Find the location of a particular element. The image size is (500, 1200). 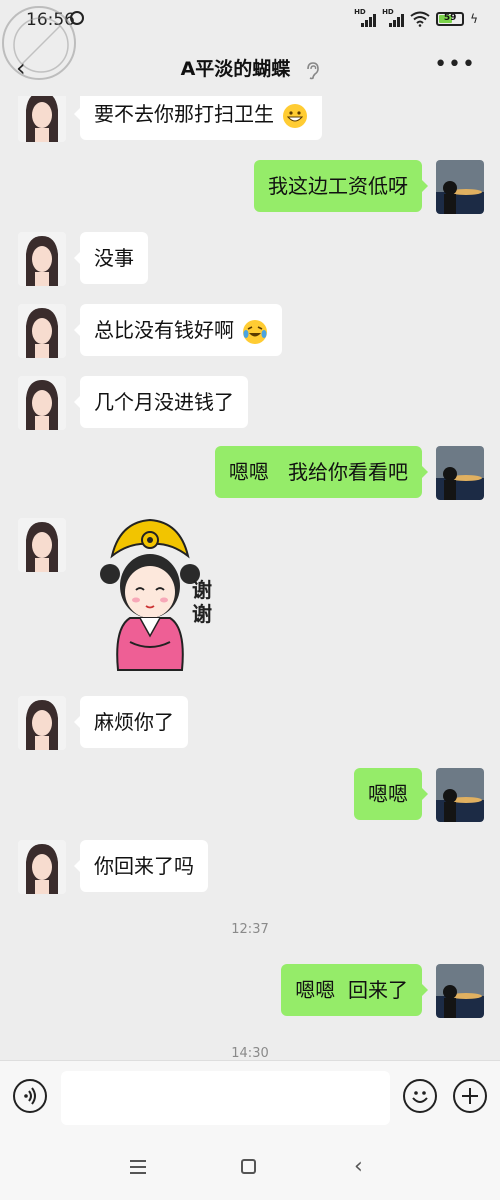

message-bubble: 没事 is located at coordinates (111, 258).